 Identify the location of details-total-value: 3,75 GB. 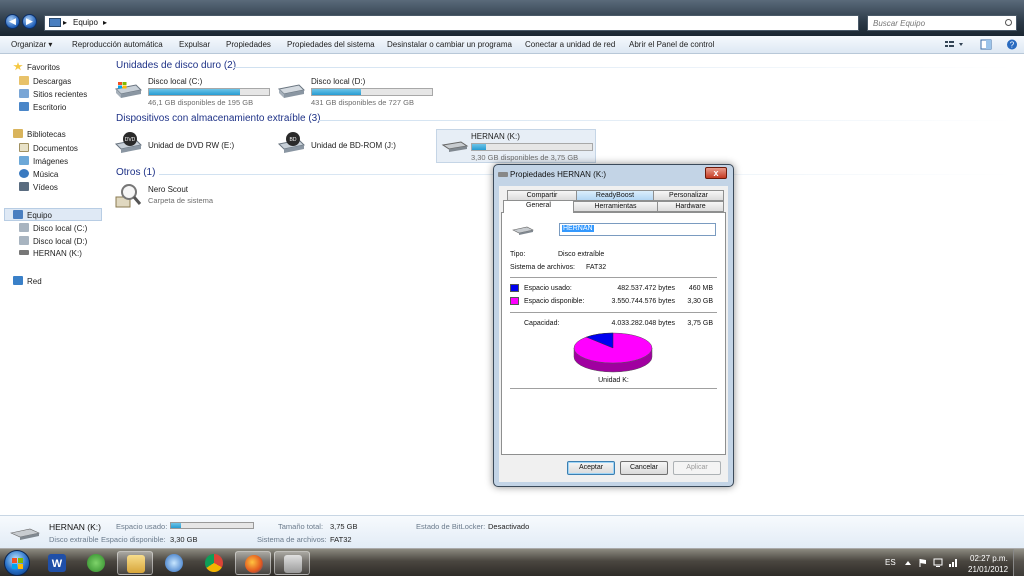
(344, 526).